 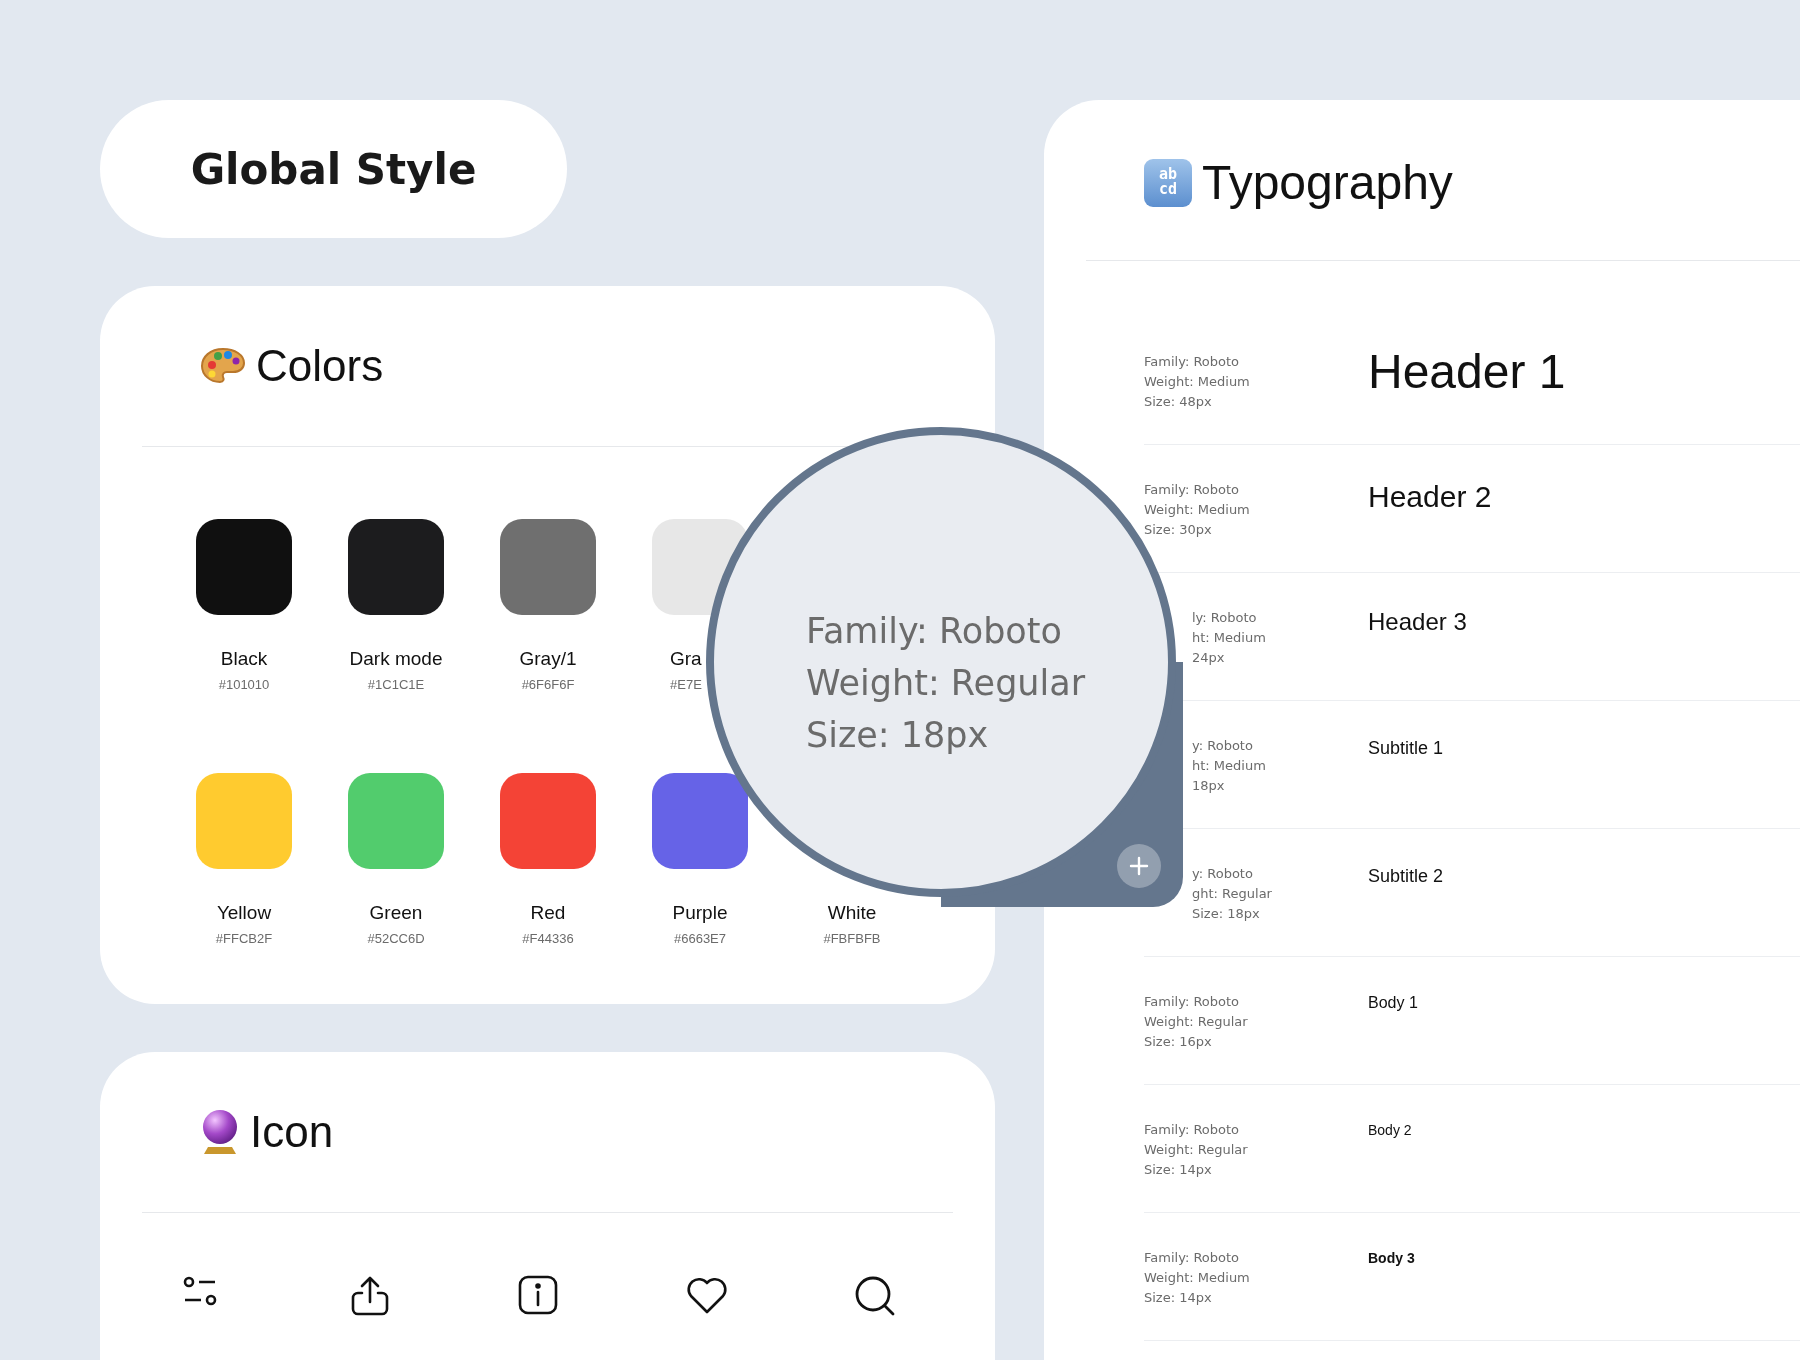 I want to click on font-spec: Size: 16px, so click(x=1178, y=1041).